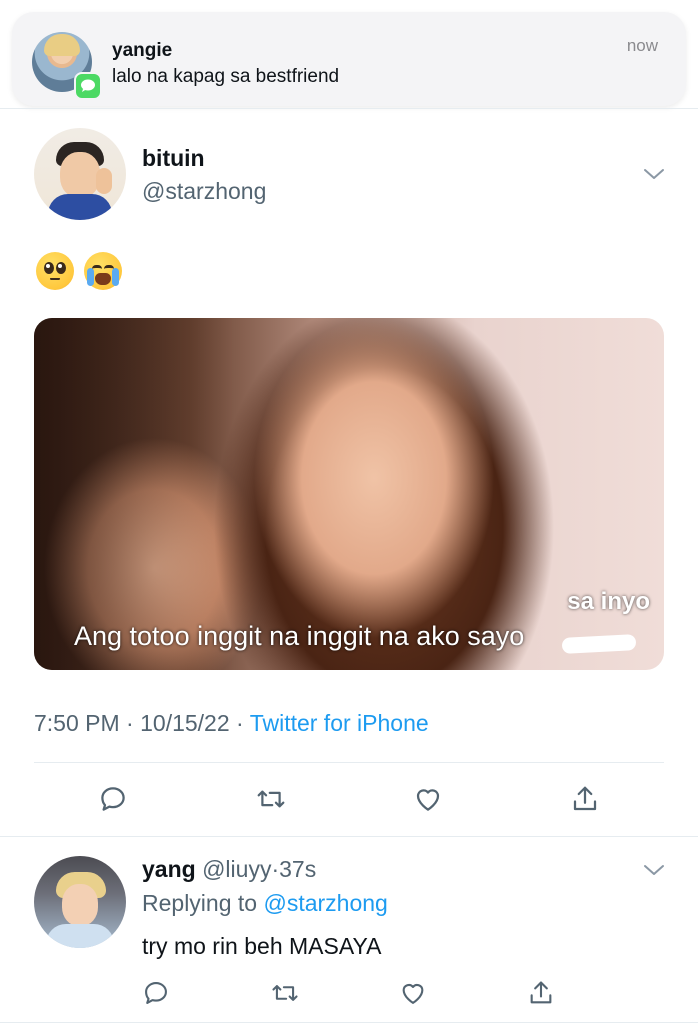 This screenshot has height=1024, width=698. Describe the element at coordinates (642, 45) in the screenshot. I see `notification-time: now` at that location.